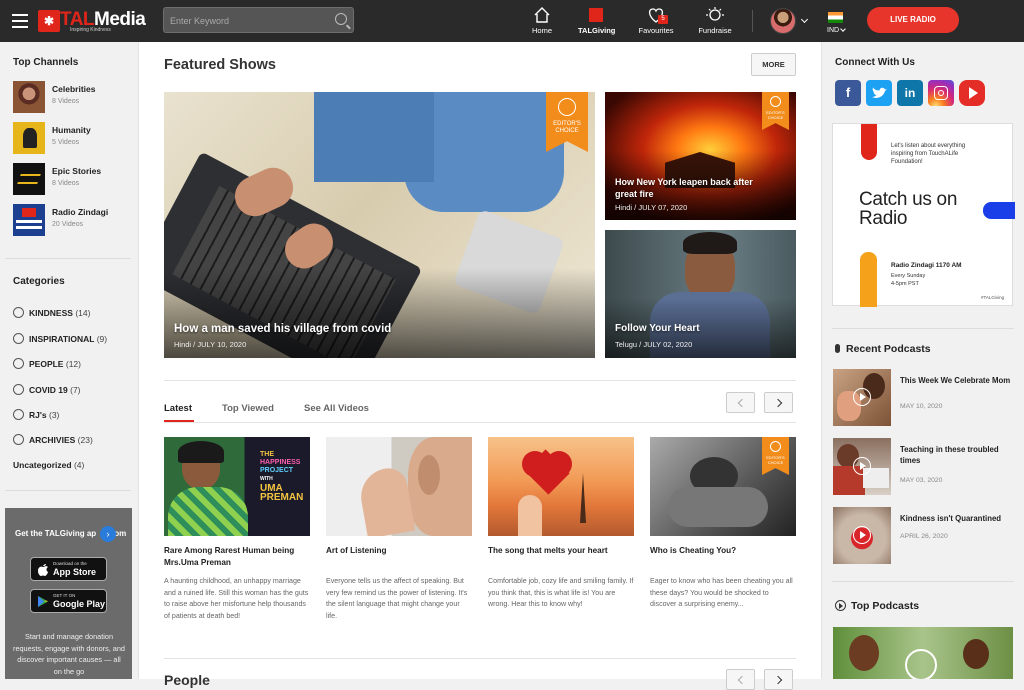 The image size is (1024, 690). What do you see at coordinates (68, 601) in the screenshot?
I see `google-play-button: GET IT ON Google Play` at bounding box center [68, 601].